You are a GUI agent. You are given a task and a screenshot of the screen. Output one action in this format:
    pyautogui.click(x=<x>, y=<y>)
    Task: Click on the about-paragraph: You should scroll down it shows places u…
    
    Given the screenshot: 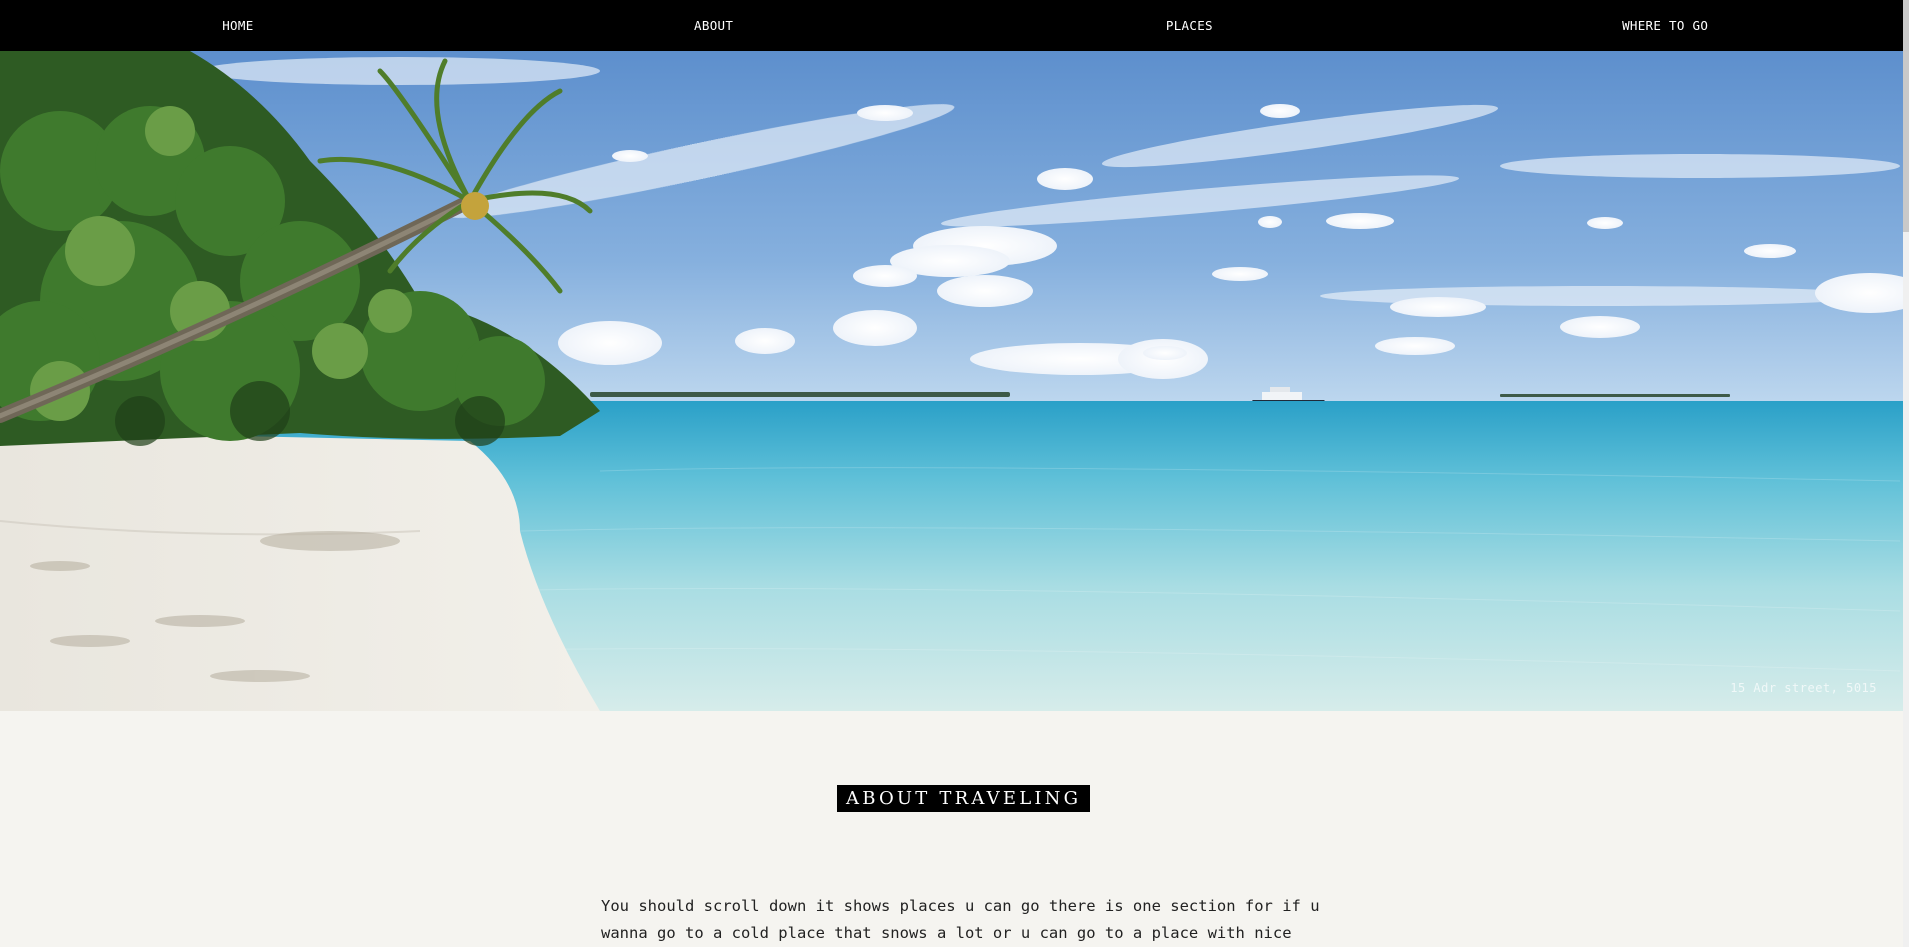 What is the action you would take?
    pyautogui.click(x=960, y=919)
    